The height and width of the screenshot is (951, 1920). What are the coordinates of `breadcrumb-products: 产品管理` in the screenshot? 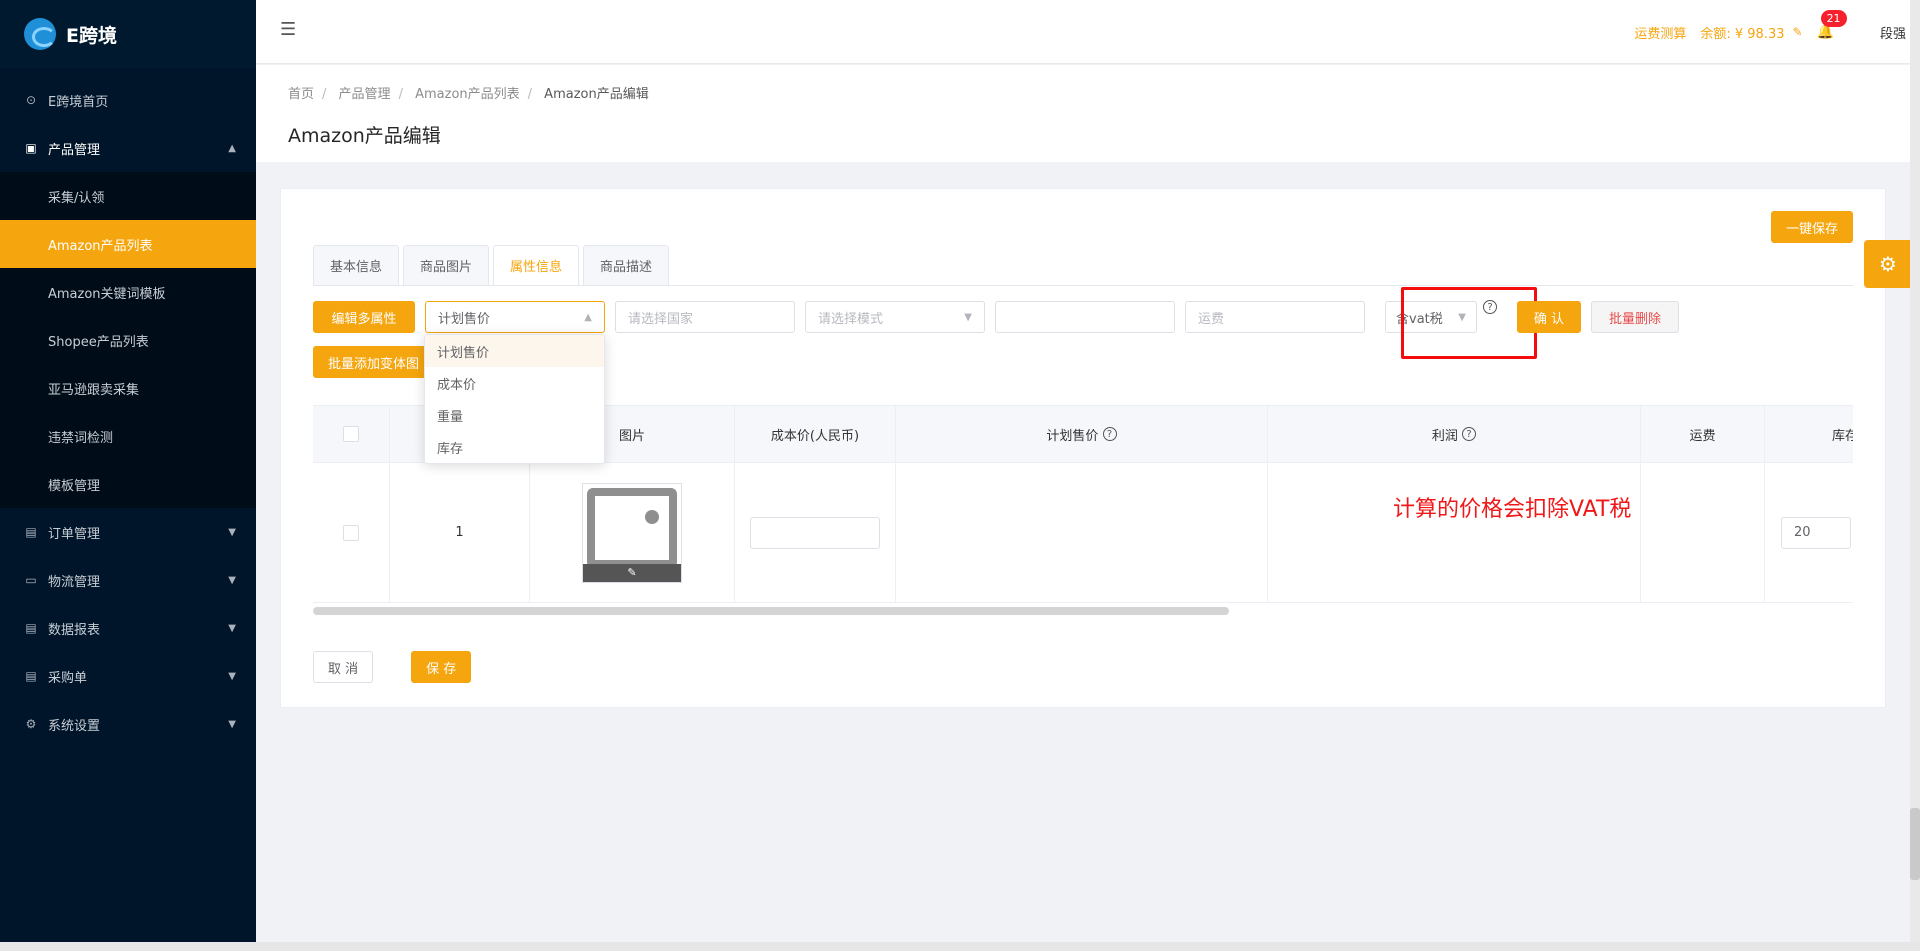 It's located at (365, 94).